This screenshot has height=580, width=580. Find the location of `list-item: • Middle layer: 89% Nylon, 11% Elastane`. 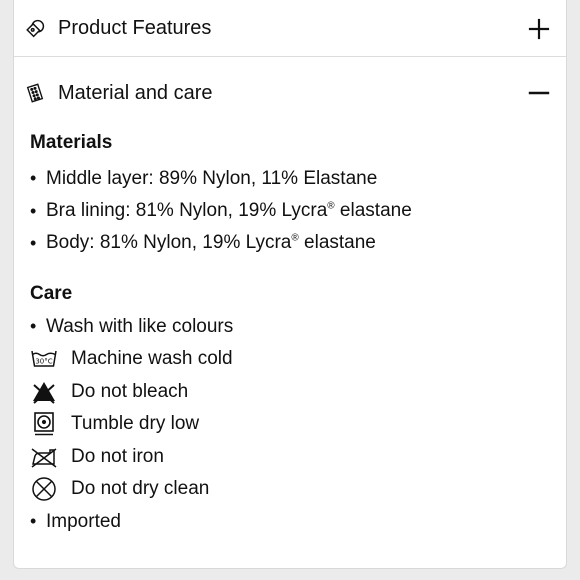

list-item: • Middle layer: 89% Nylon, 11% Elastane is located at coordinates (204, 178).